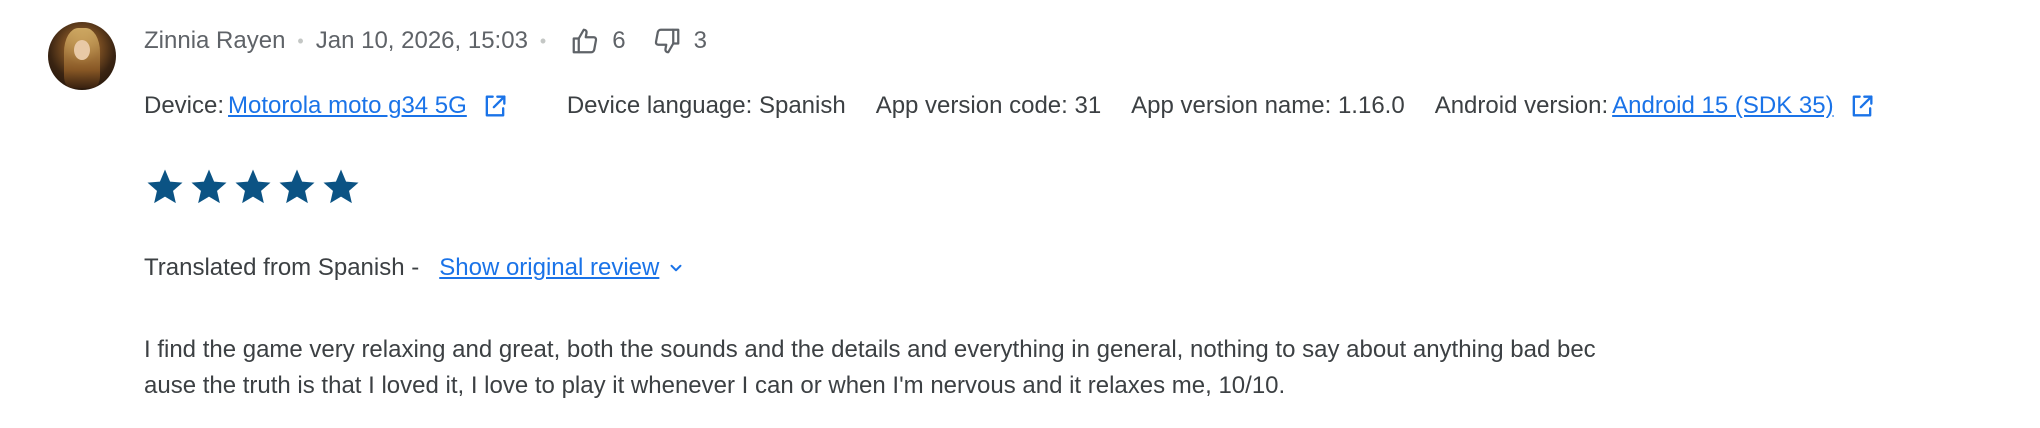 This screenshot has width=2040, height=428. I want to click on thumbs-up-count: 6, so click(619, 40).